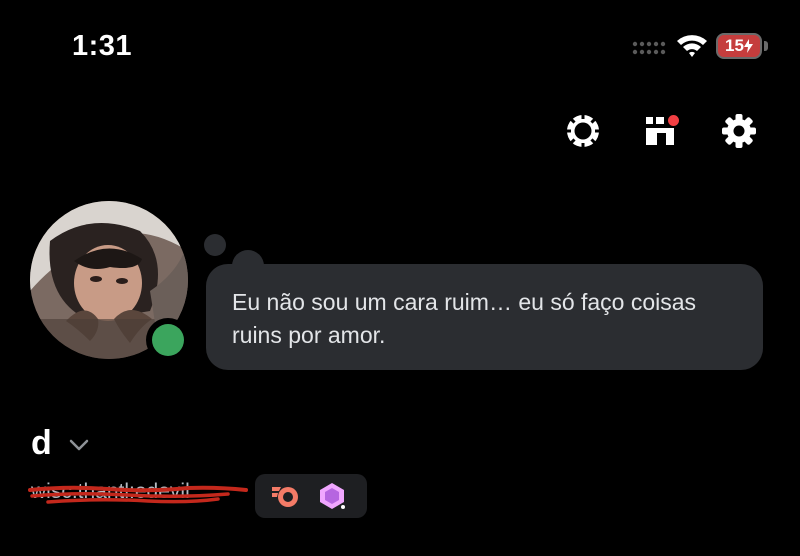 The image size is (800, 556). Describe the element at coordinates (739, 131) in the screenshot. I see `gear-icon` at that location.